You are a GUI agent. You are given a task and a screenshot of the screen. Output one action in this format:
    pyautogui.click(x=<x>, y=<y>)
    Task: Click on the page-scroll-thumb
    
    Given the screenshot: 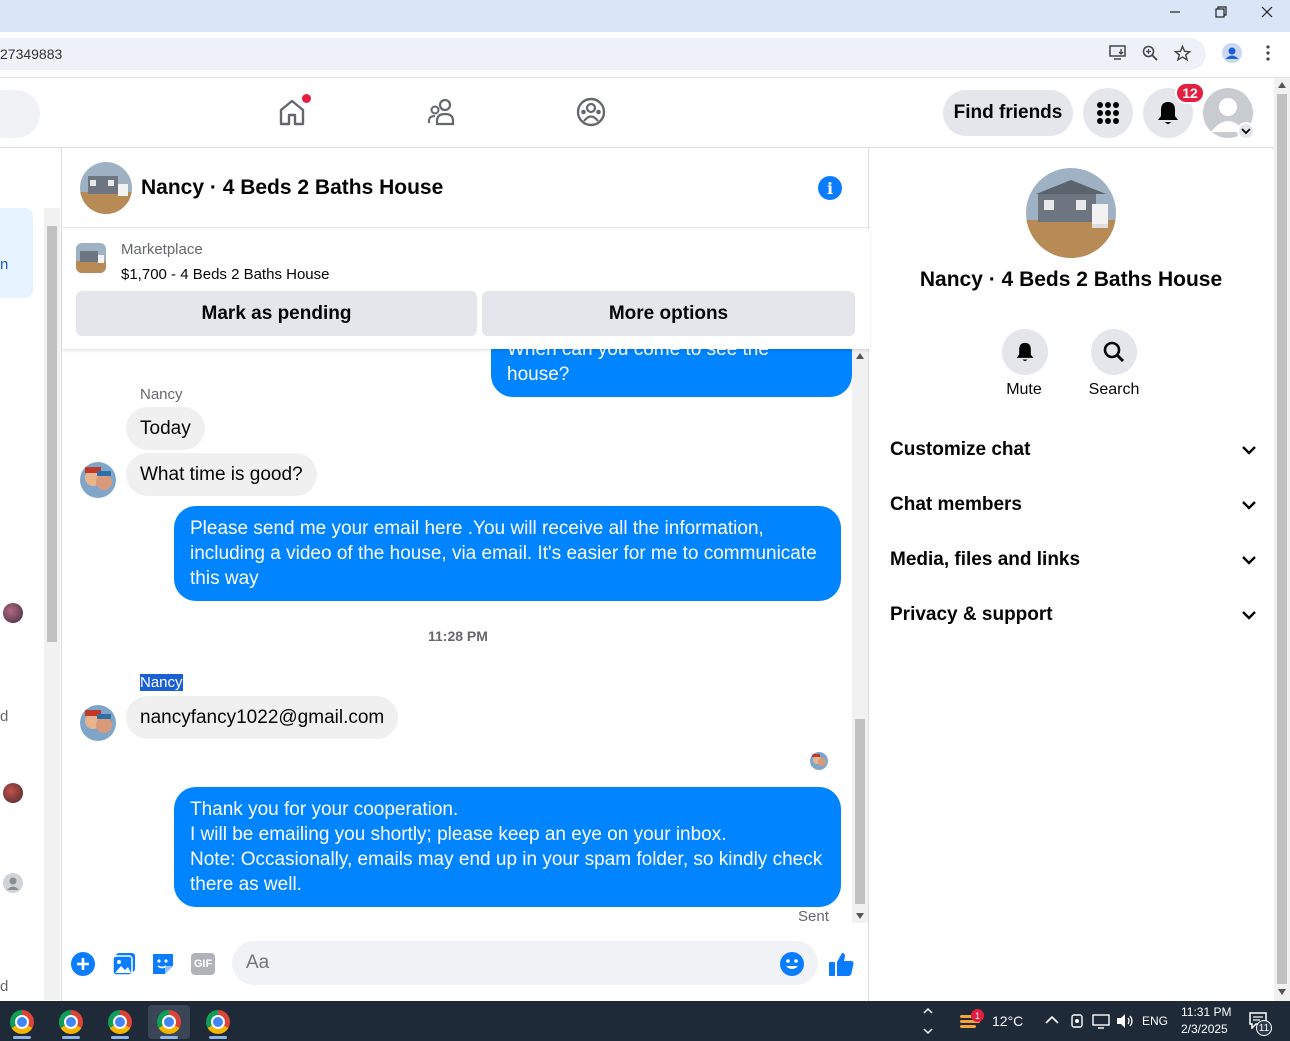 What is the action you would take?
    pyautogui.click(x=1282, y=539)
    